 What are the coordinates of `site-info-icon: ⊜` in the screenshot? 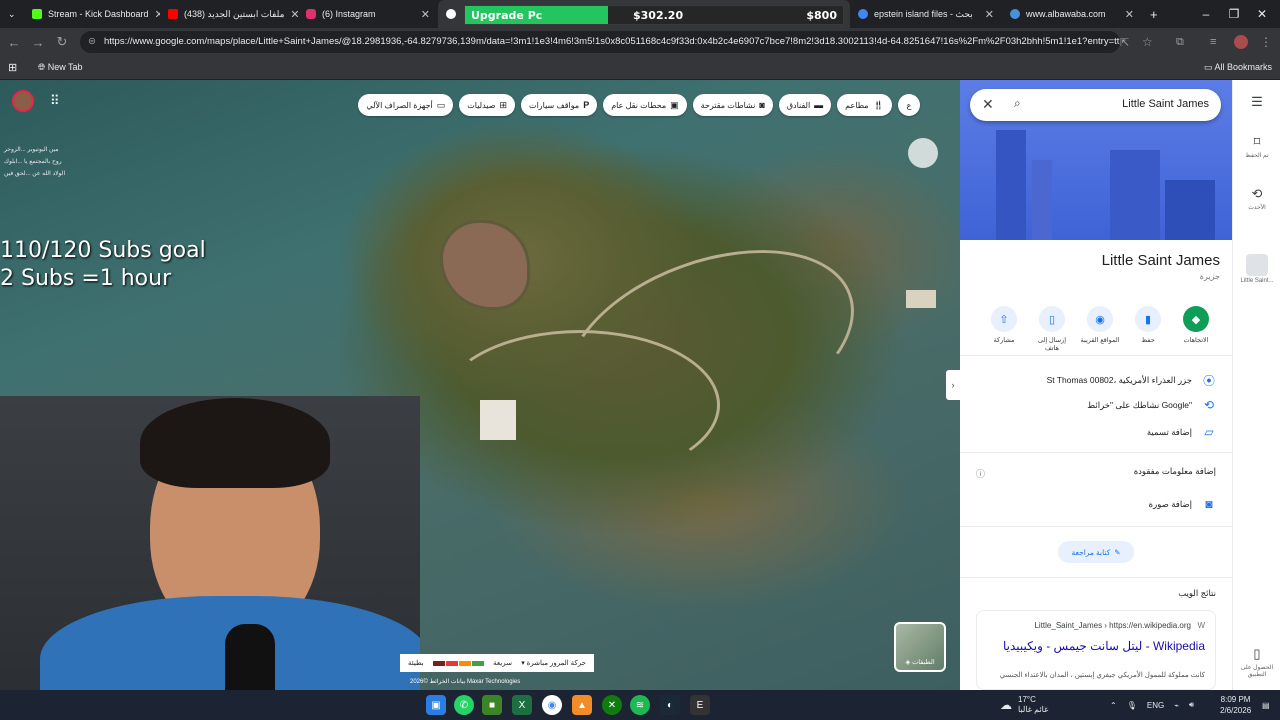 It's located at (92, 42).